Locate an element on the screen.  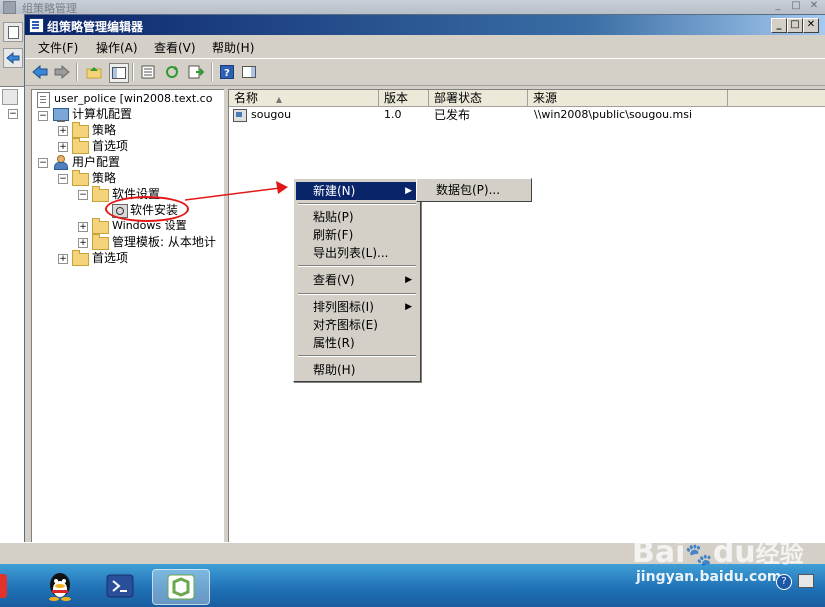
background-window-sidebar: − is located at coordinates (12, 285).